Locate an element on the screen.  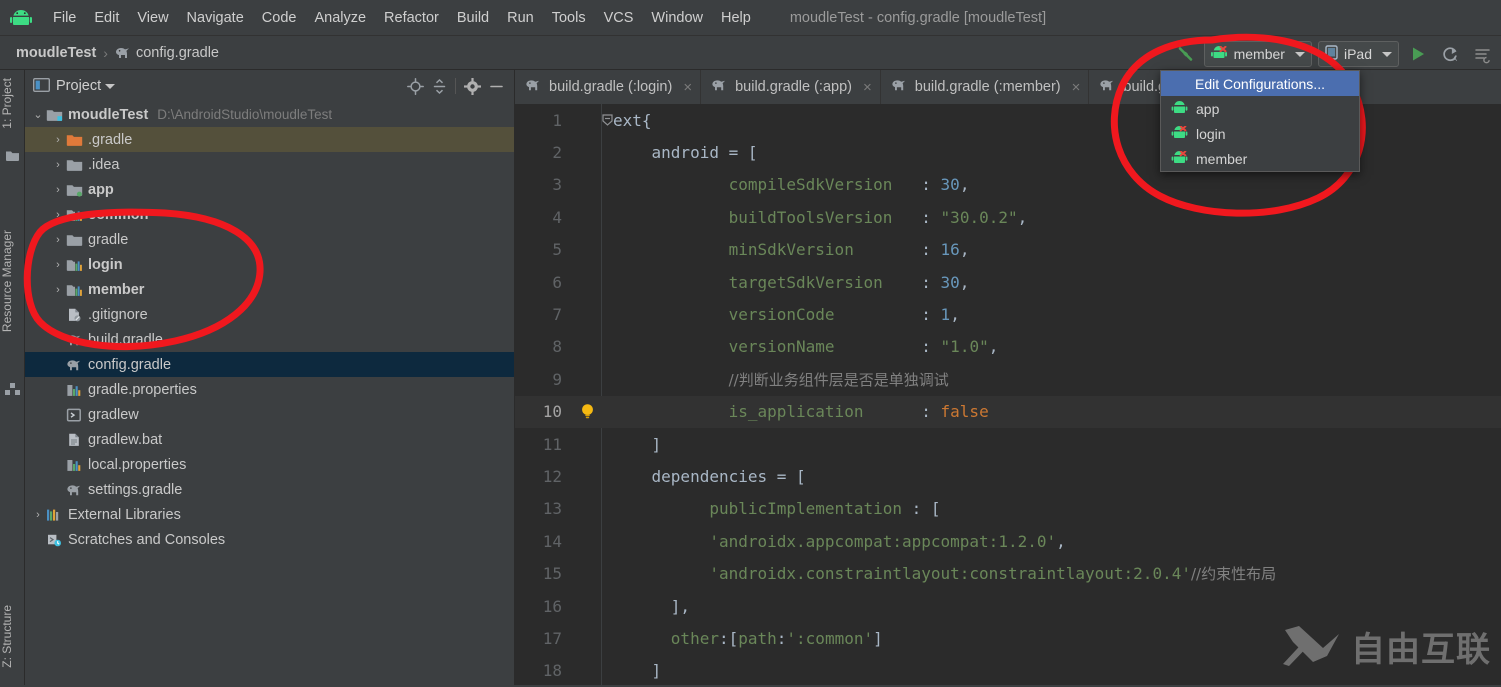
menu-item-window: Window is located at coordinates (677, 18).